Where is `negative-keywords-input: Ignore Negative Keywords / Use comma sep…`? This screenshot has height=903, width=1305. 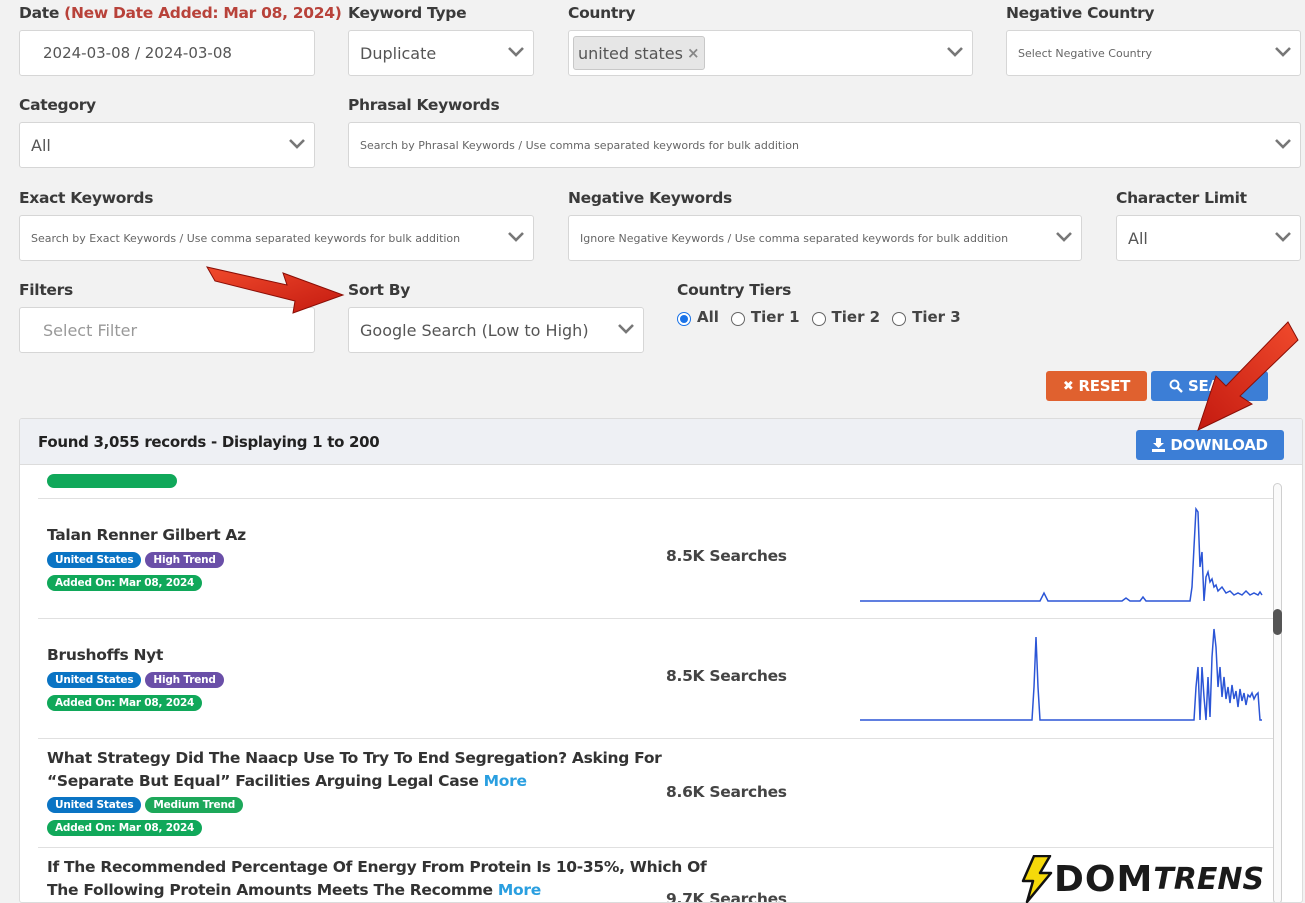
negative-keywords-input: Ignore Negative Keywords / Use comma sep… is located at coordinates (825, 238).